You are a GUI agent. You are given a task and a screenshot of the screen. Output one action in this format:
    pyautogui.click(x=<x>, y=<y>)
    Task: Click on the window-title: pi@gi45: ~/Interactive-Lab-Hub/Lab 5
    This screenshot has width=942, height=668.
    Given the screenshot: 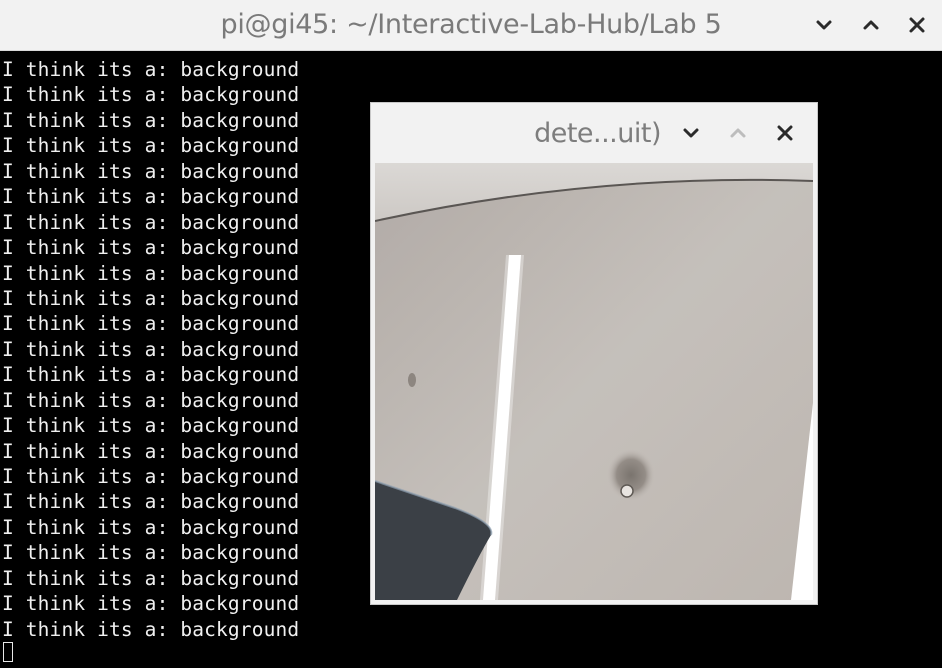 What is the action you would take?
    pyautogui.click(x=471, y=24)
    